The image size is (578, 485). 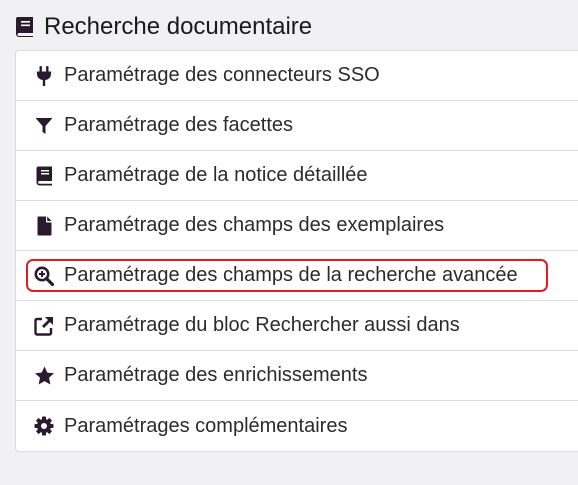 I want to click on settings-item-sso-connectors: Paramétrage des connecteurs SSO, so click(x=297, y=76).